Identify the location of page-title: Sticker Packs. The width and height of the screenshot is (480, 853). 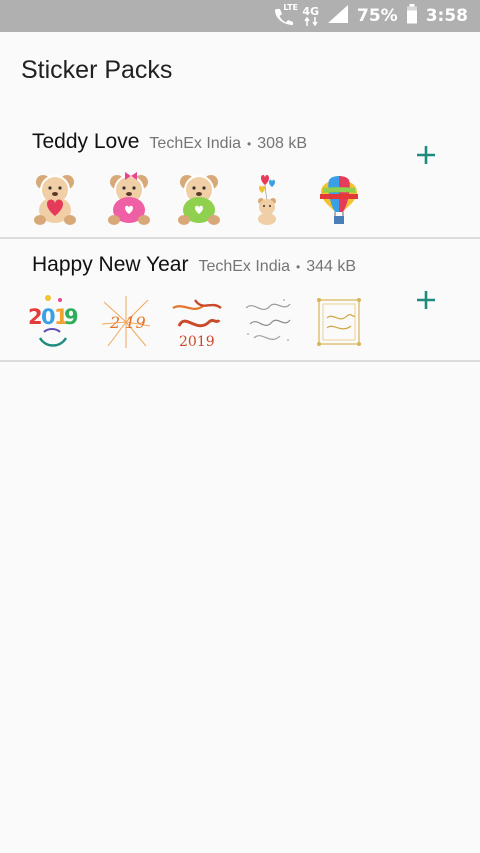
(97, 70).